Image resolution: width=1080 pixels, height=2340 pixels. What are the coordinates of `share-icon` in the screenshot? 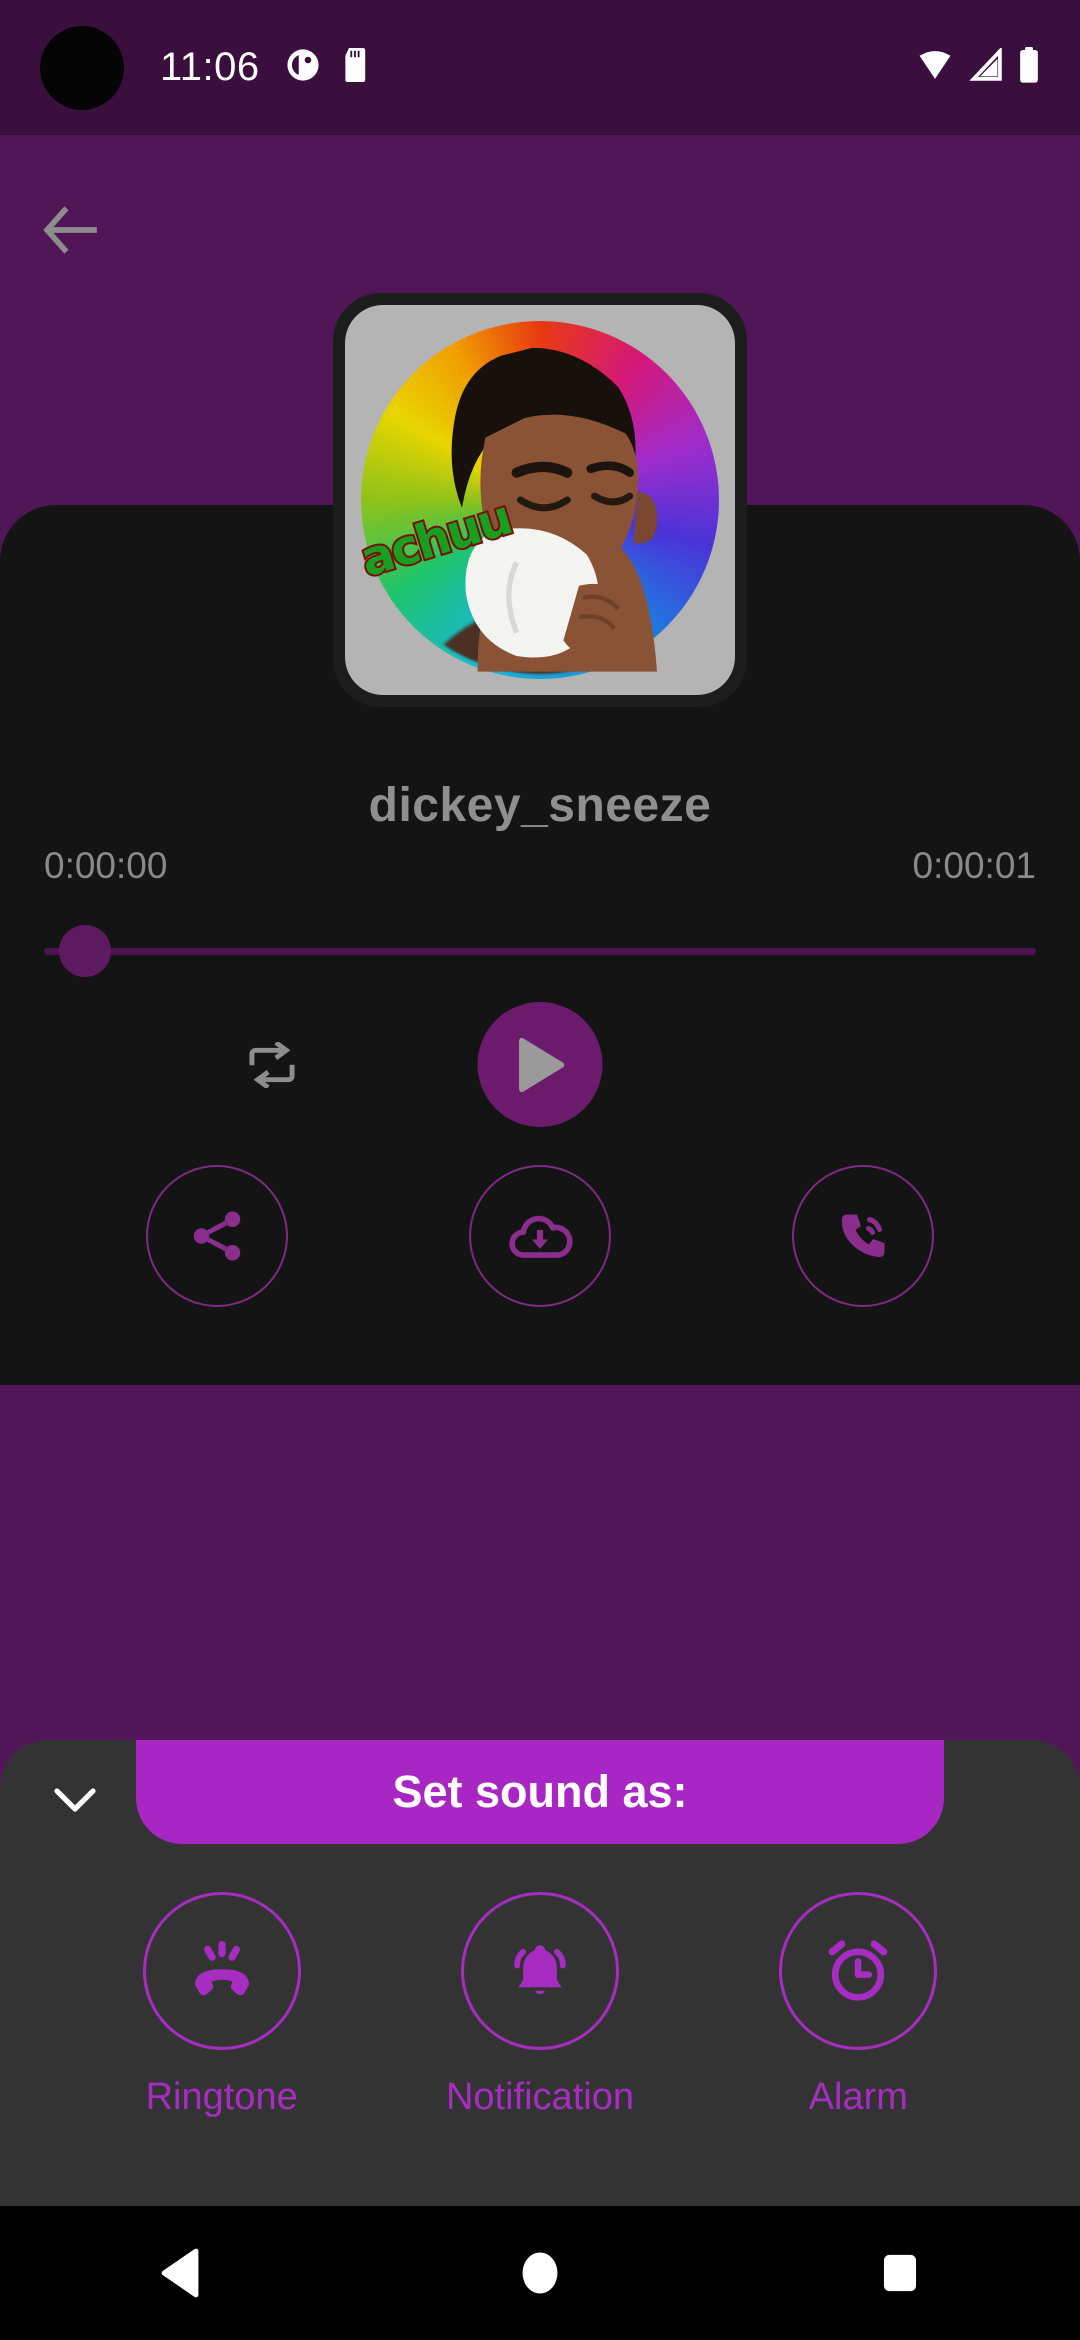 It's located at (217, 1236).